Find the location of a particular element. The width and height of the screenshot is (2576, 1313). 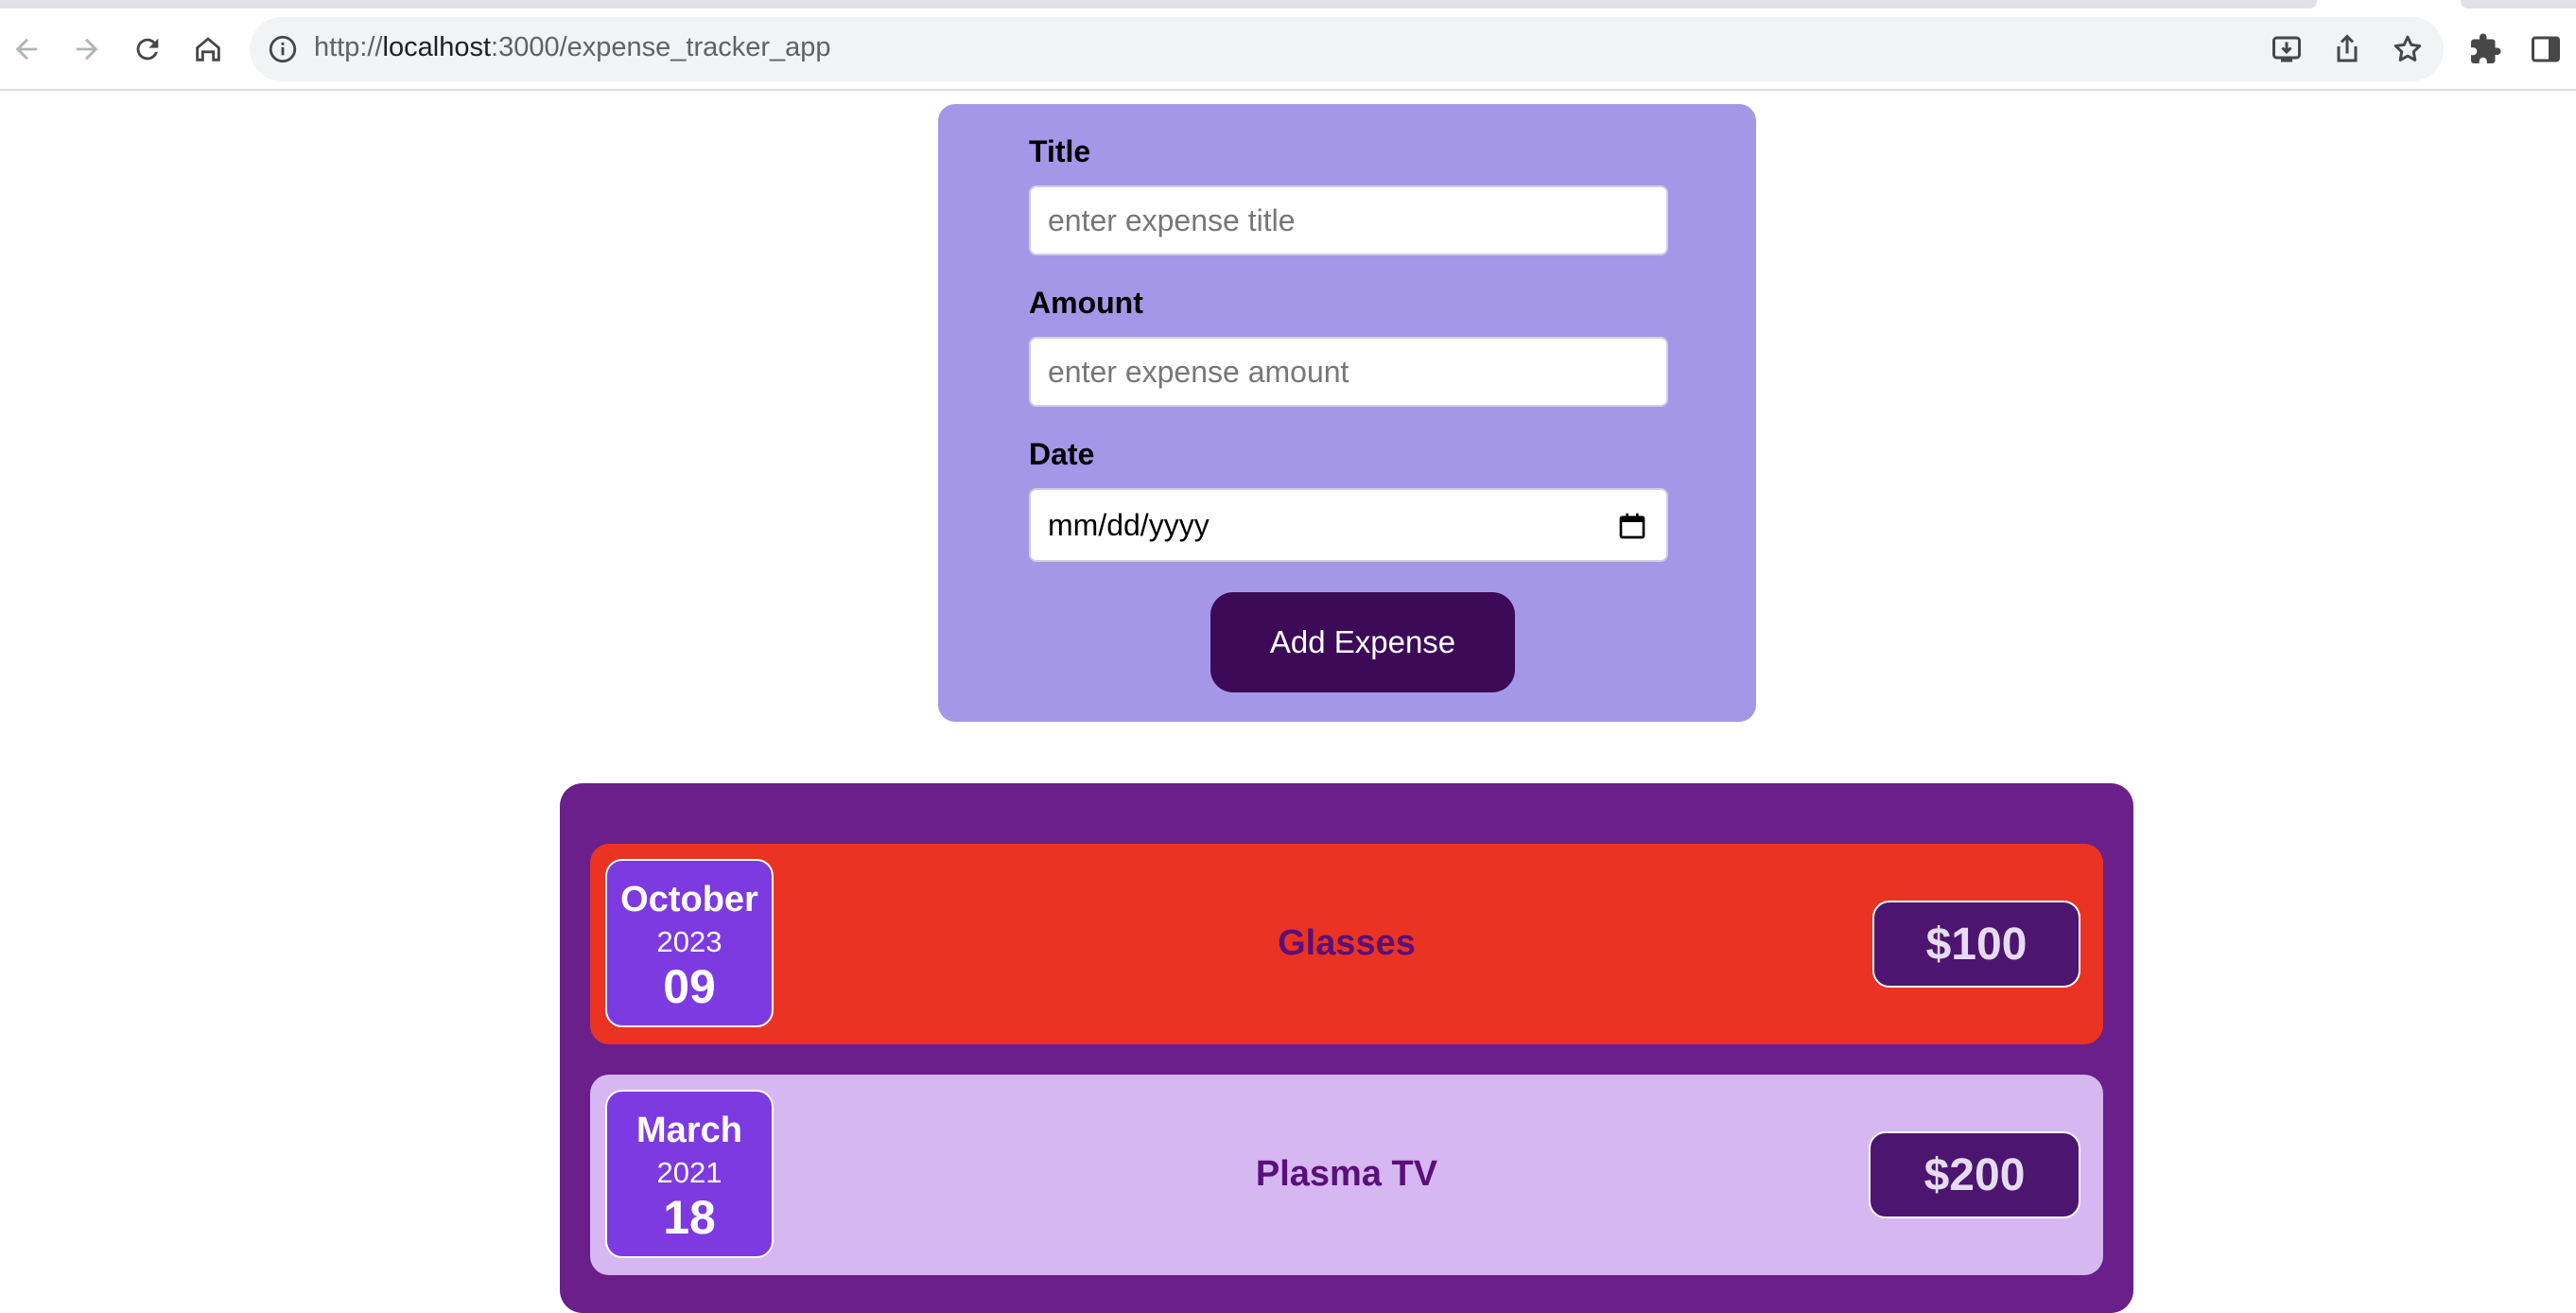

expense-month: October is located at coordinates (689, 899).